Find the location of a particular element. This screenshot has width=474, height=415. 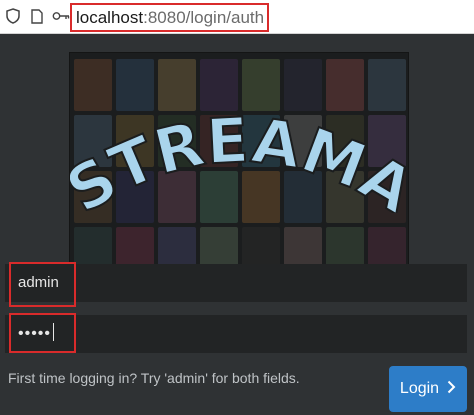

shield-icon is located at coordinates (13, 16).